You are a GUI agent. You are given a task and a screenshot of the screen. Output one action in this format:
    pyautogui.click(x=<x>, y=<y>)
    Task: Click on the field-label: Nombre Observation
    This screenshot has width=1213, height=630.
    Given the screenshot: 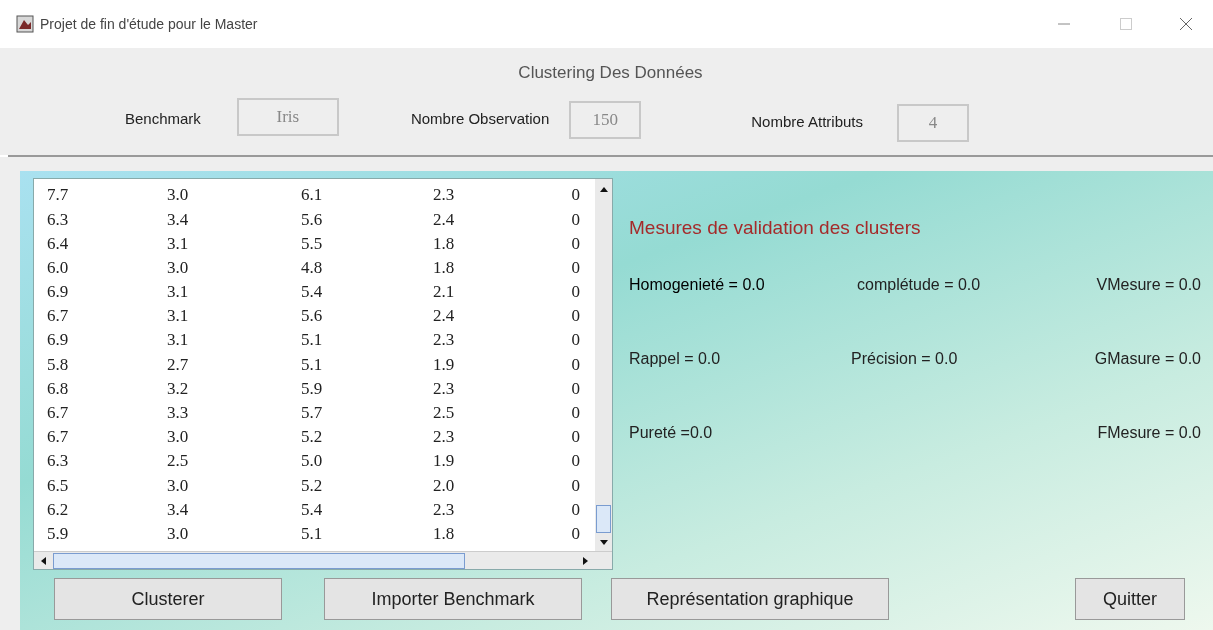 What is the action you would take?
    pyautogui.click(x=480, y=119)
    